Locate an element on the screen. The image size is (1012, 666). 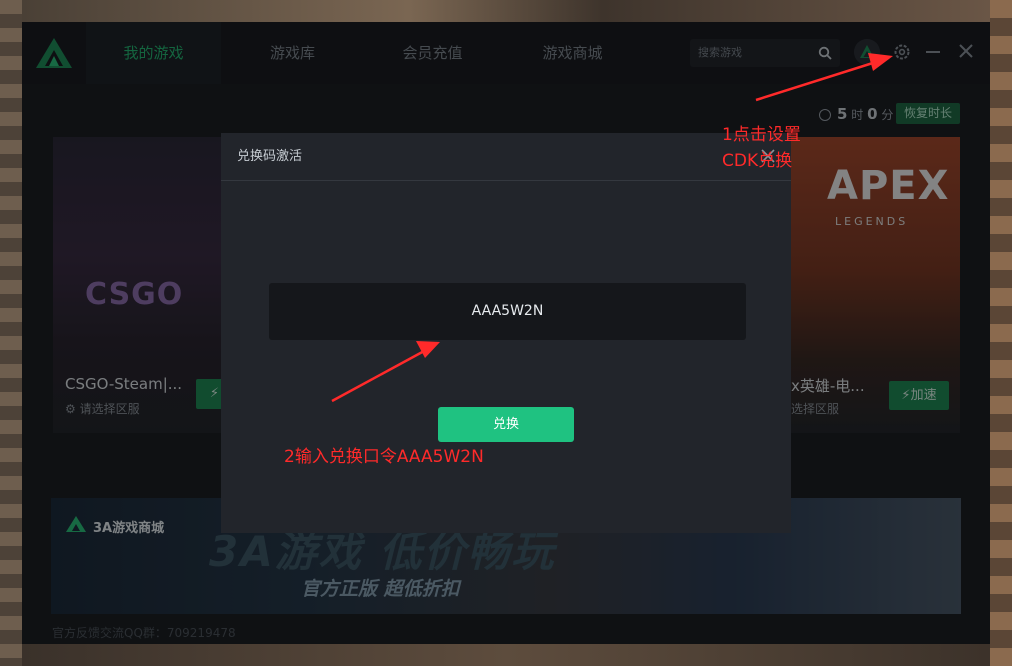
arrow-to-settings-icon is located at coordinates (824, 77).